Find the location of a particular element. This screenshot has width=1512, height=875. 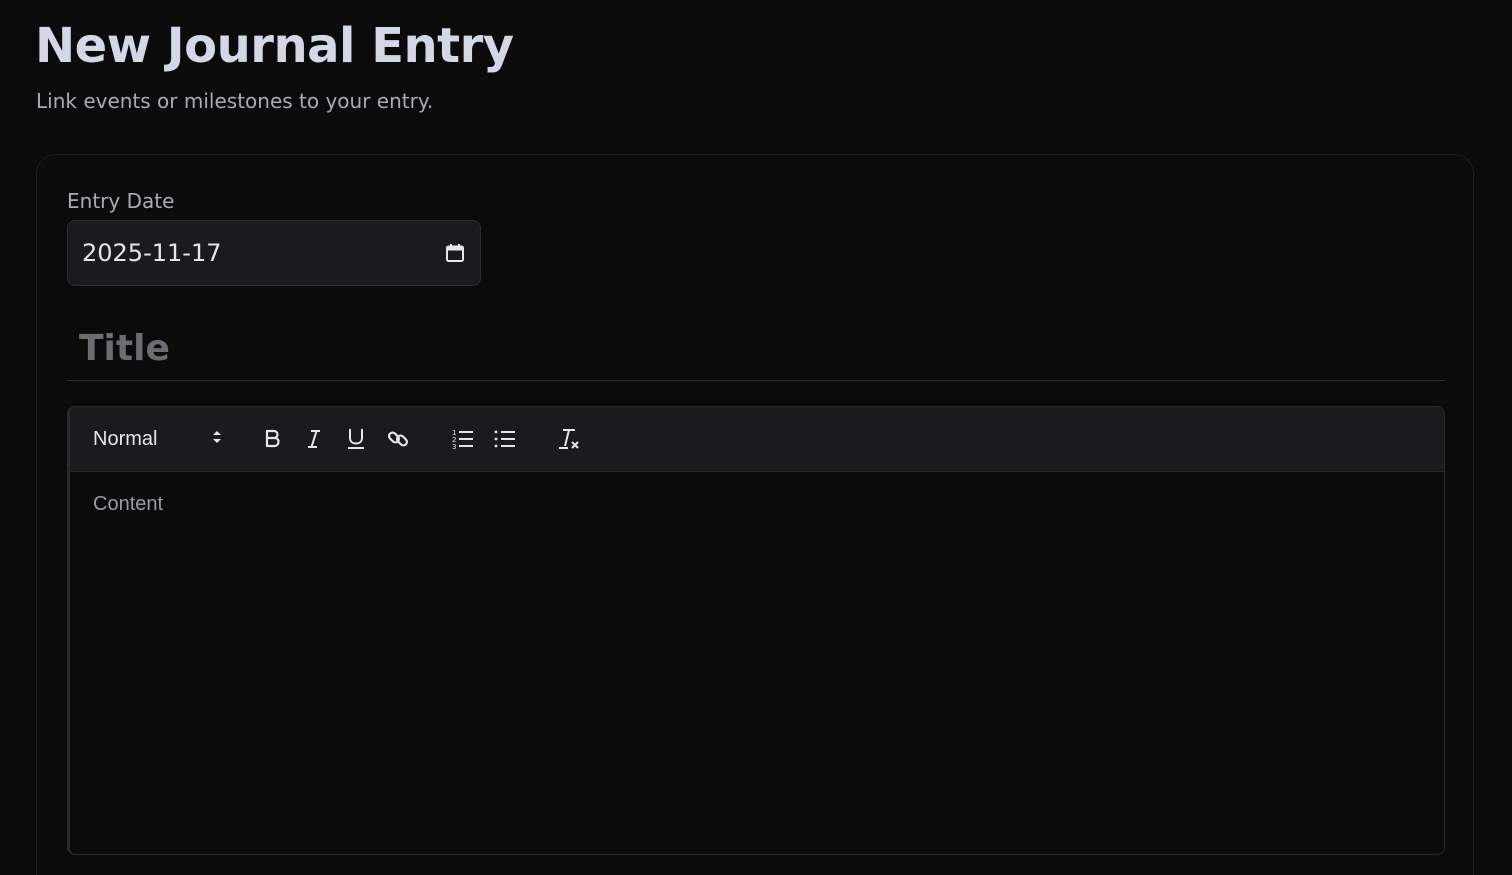

underline-icon is located at coordinates (356, 439).